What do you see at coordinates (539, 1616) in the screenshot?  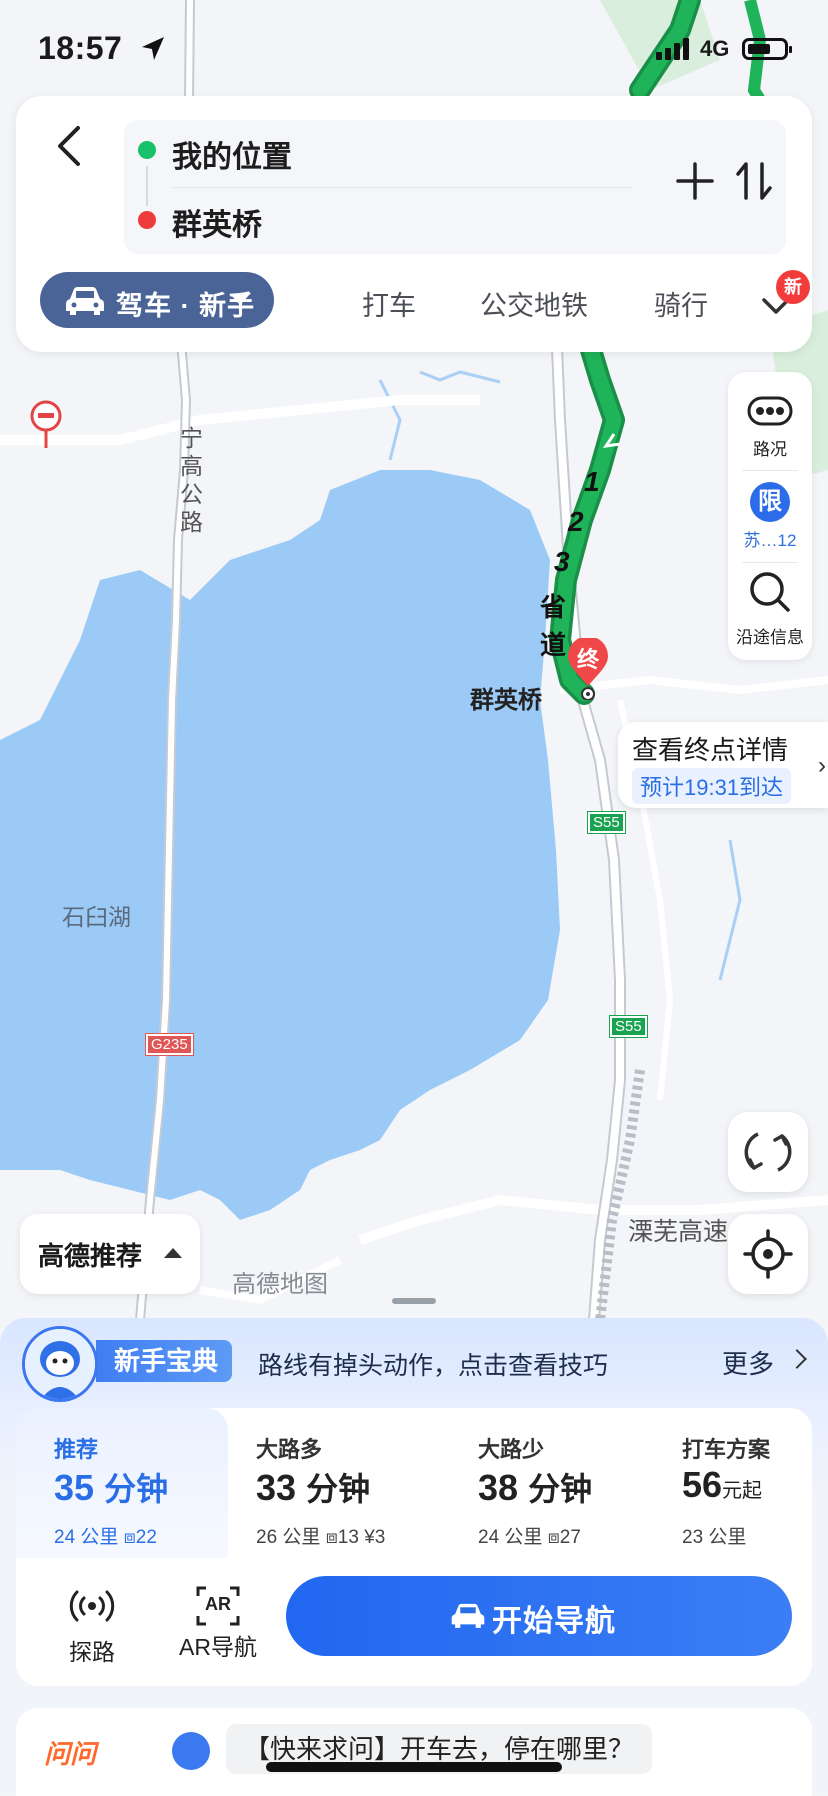 I see `start-navigation-button: 开始导航` at bounding box center [539, 1616].